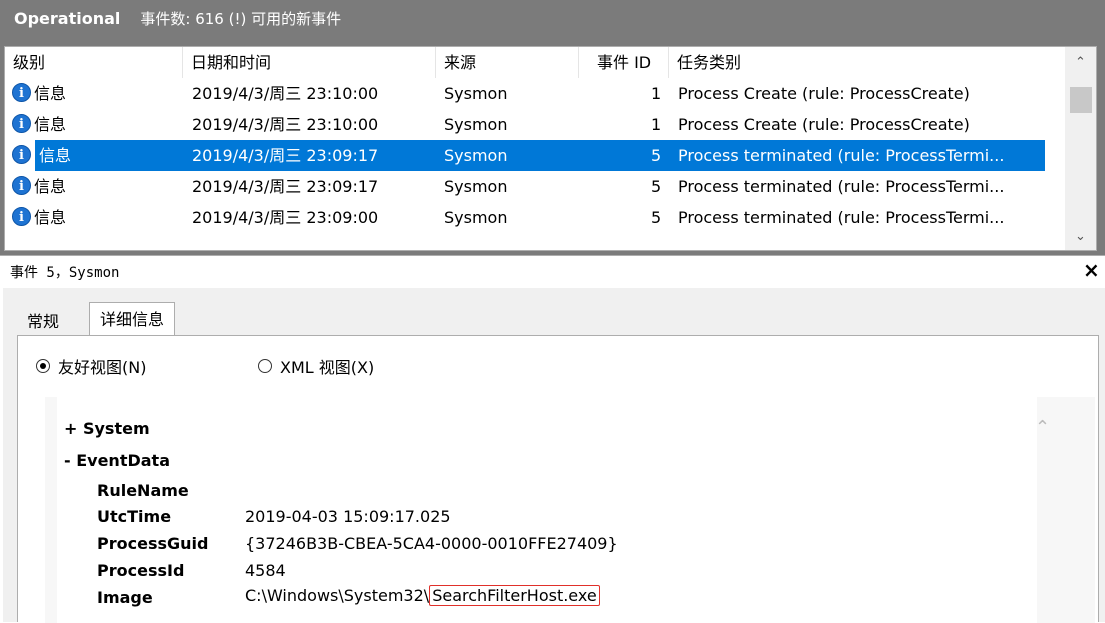 This screenshot has height=623, width=1105. What do you see at coordinates (107, 428) in the screenshot?
I see `tree-node-system: + System` at bounding box center [107, 428].